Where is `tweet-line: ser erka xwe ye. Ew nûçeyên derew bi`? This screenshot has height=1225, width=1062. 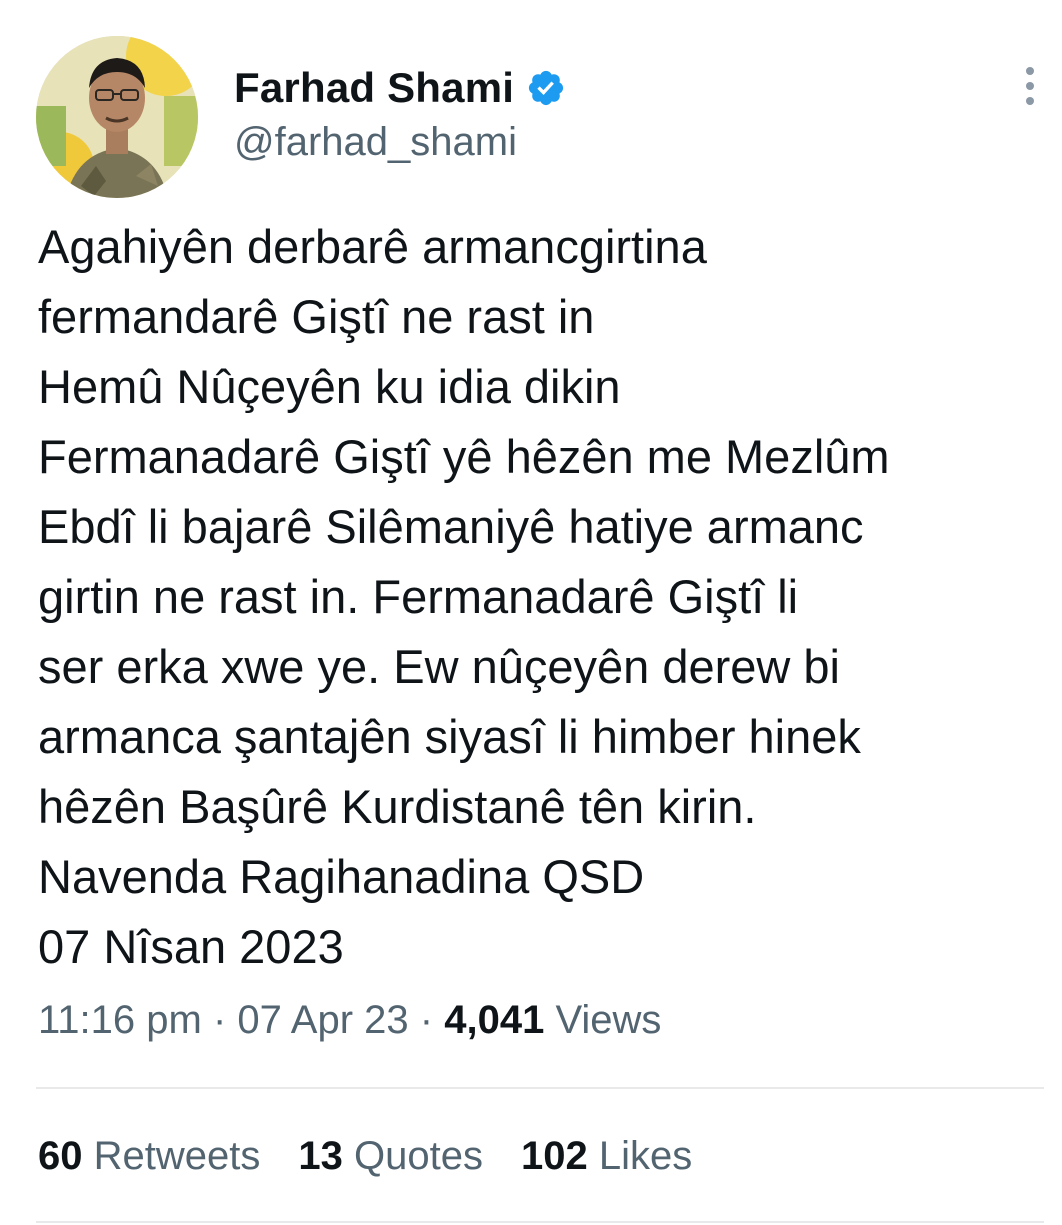 tweet-line: ser erka xwe ye. Ew nûçeyên derew bi is located at coordinates (439, 666).